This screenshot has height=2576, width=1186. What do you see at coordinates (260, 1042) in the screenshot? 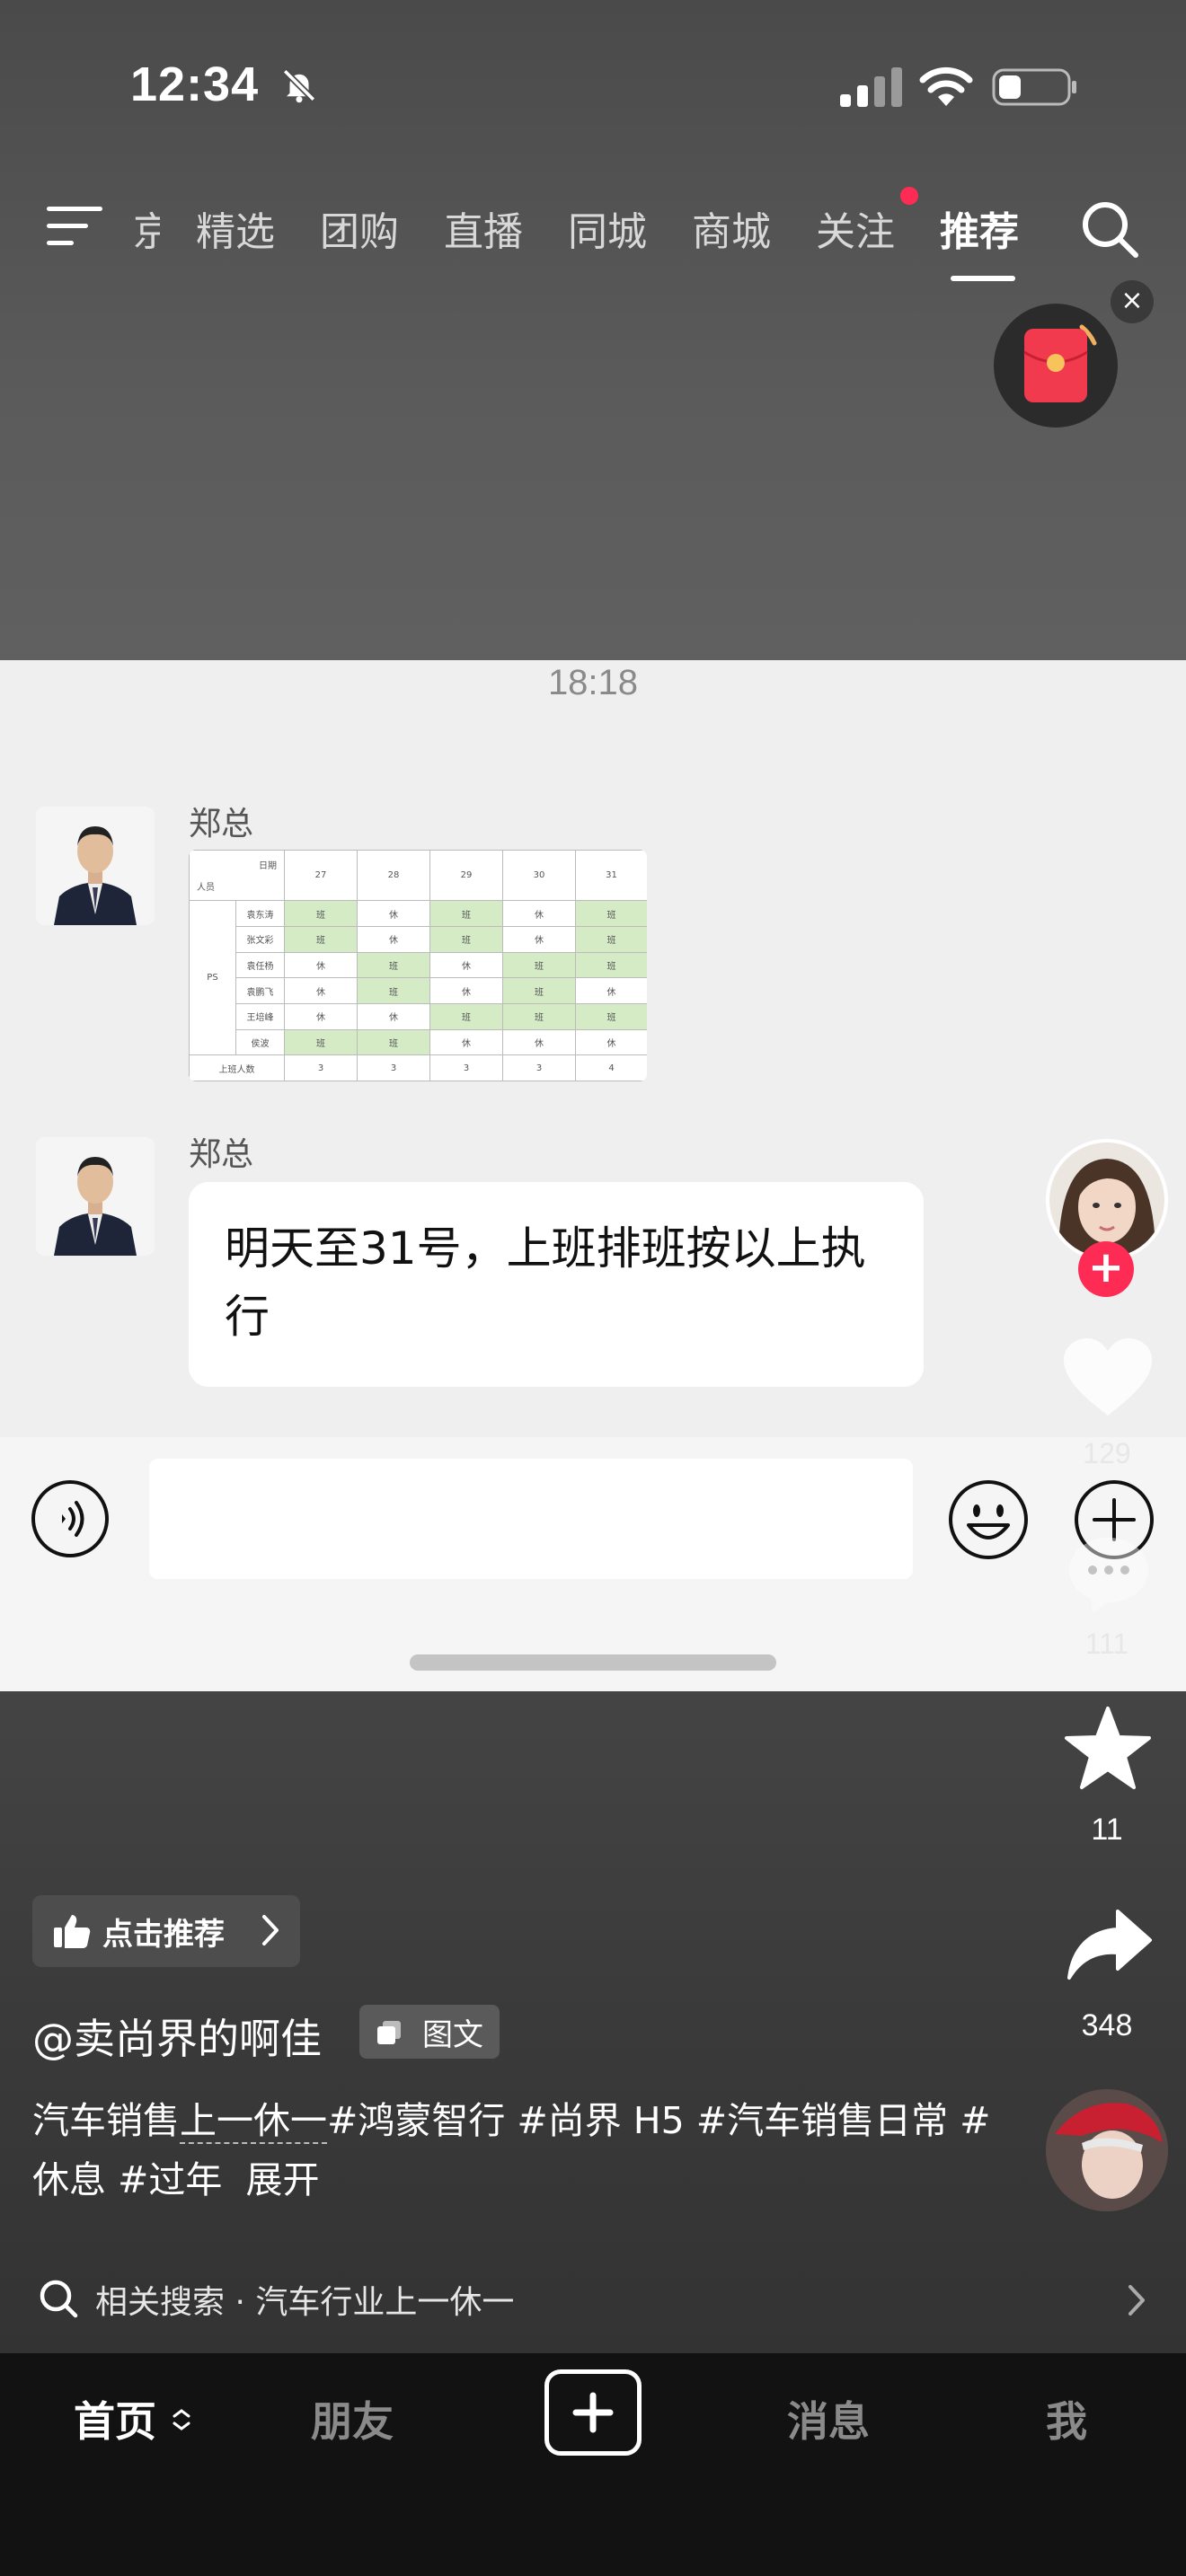
I see `person-name: 侯波` at bounding box center [260, 1042].